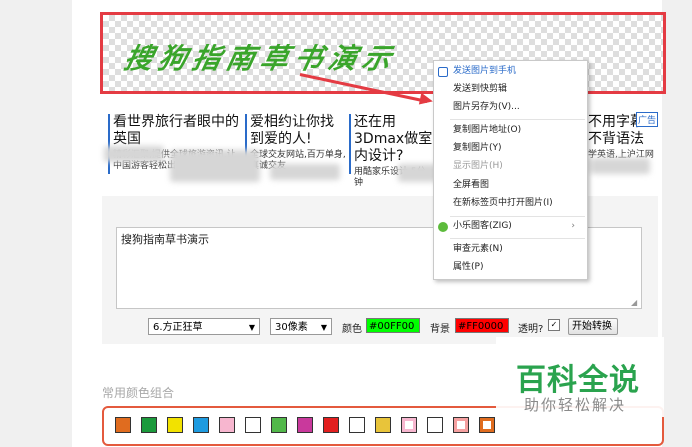 Image resolution: width=692 pixels, height=447 pixels. I want to click on convert-button: 开始转换, so click(593, 326).